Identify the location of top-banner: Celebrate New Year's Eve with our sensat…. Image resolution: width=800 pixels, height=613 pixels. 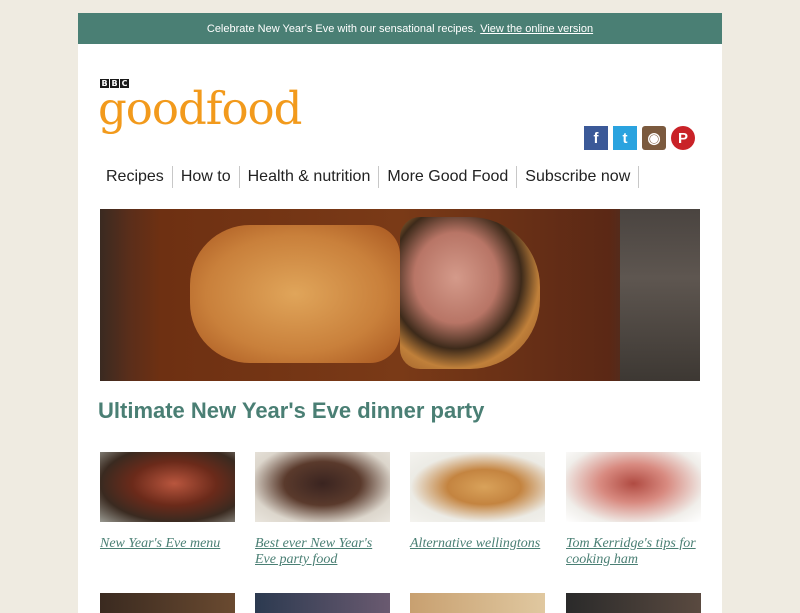
(400, 28).